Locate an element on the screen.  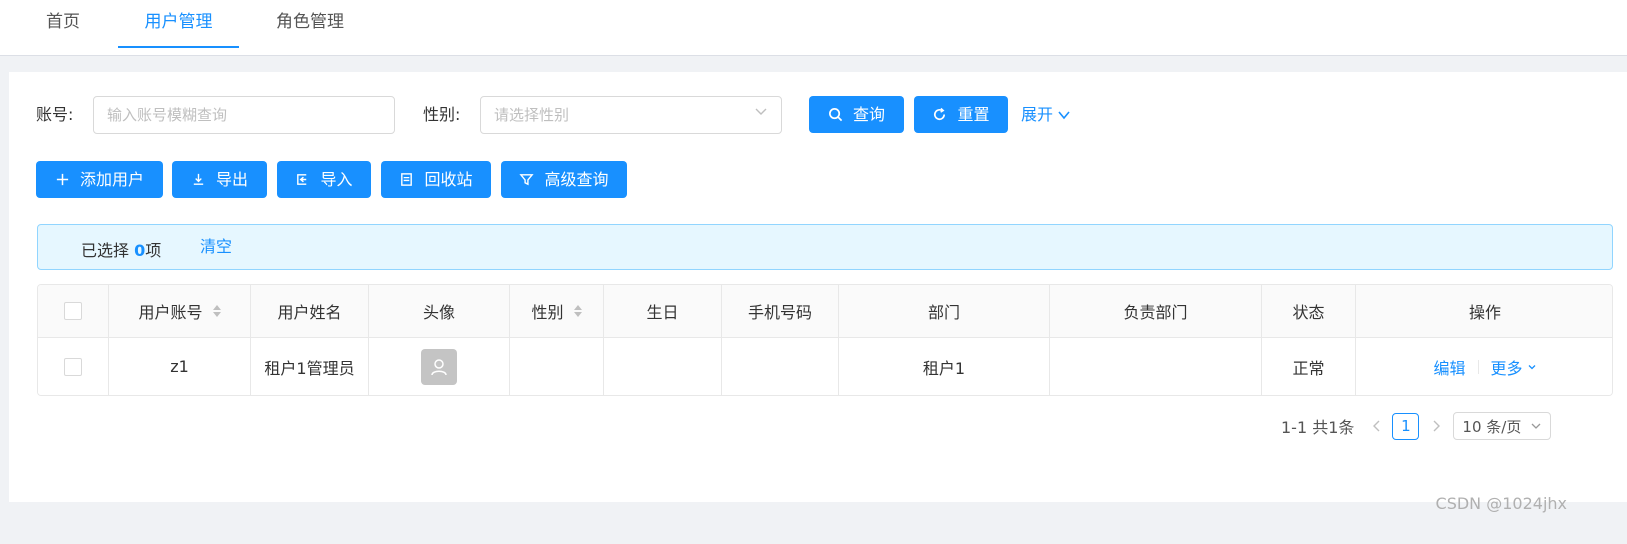
plus-icon is located at coordinates (62, 179).